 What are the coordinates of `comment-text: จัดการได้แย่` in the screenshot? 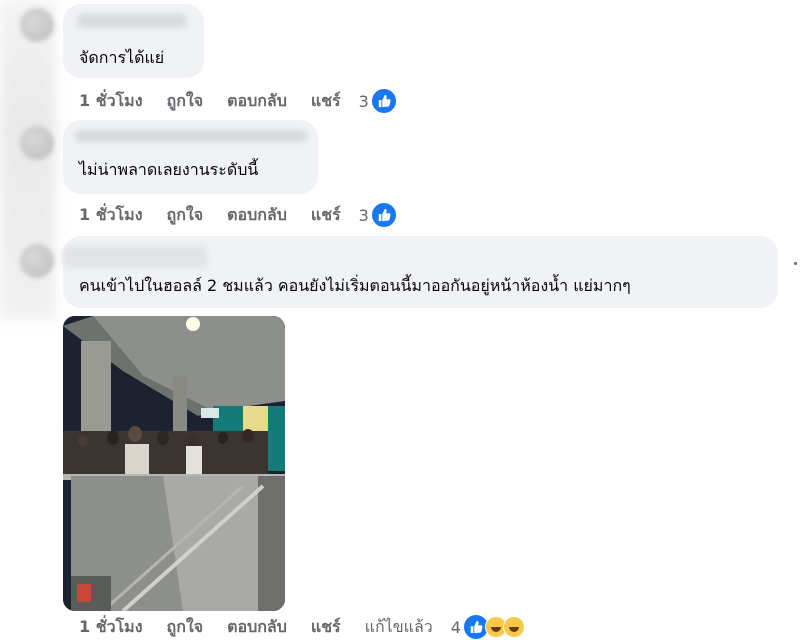 It's located at (122, 57).